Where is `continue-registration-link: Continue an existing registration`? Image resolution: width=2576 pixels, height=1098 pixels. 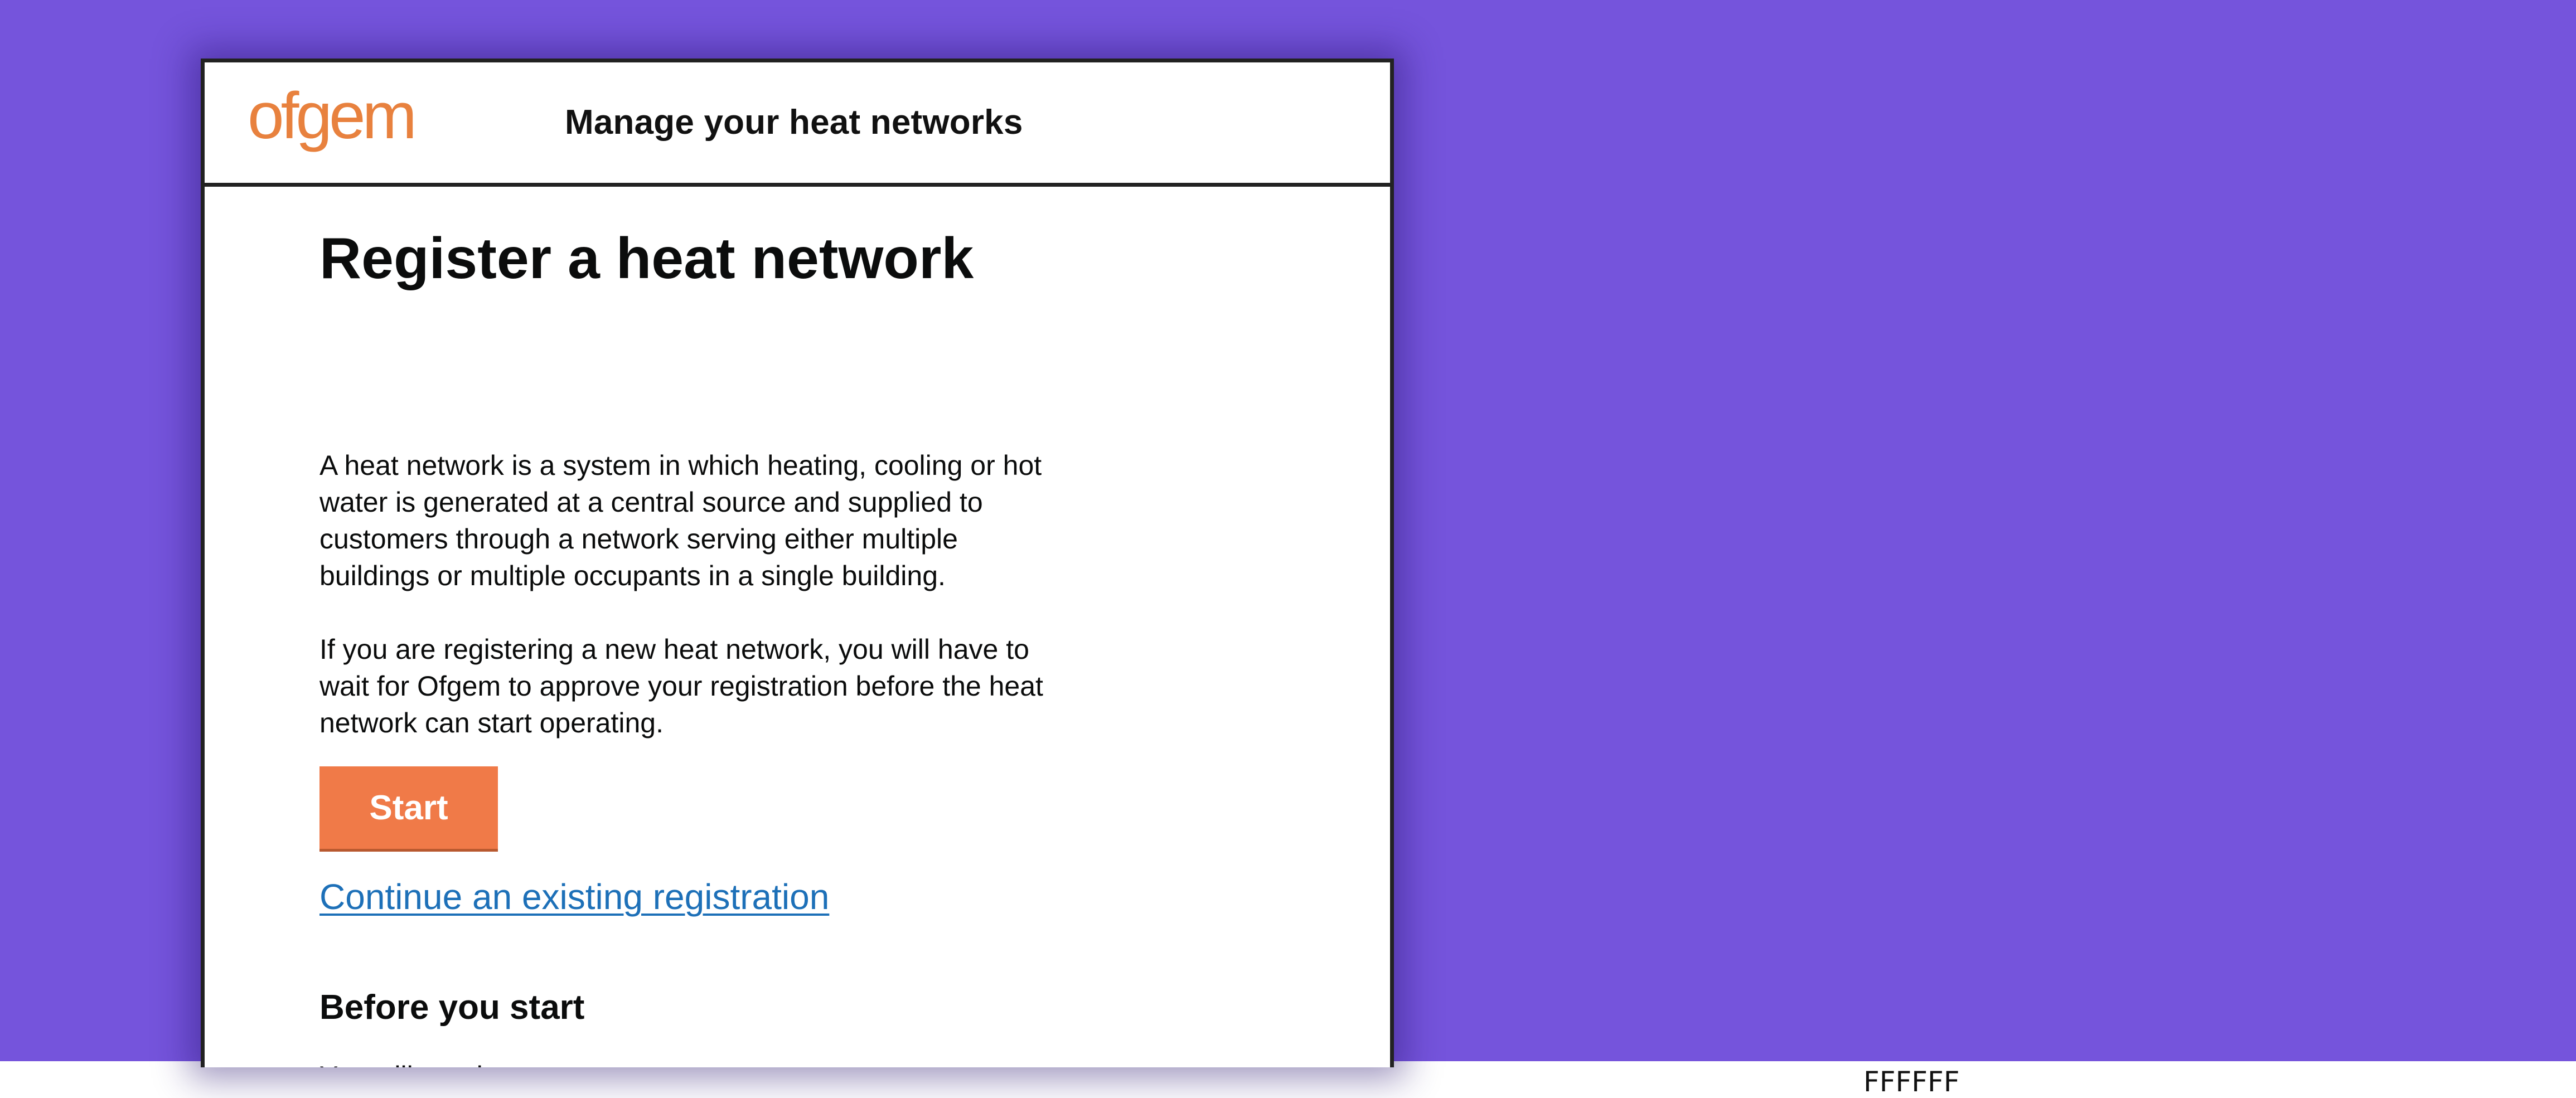
continue-registration-link: Continue an existing registration is located at coordinates (574, 897).